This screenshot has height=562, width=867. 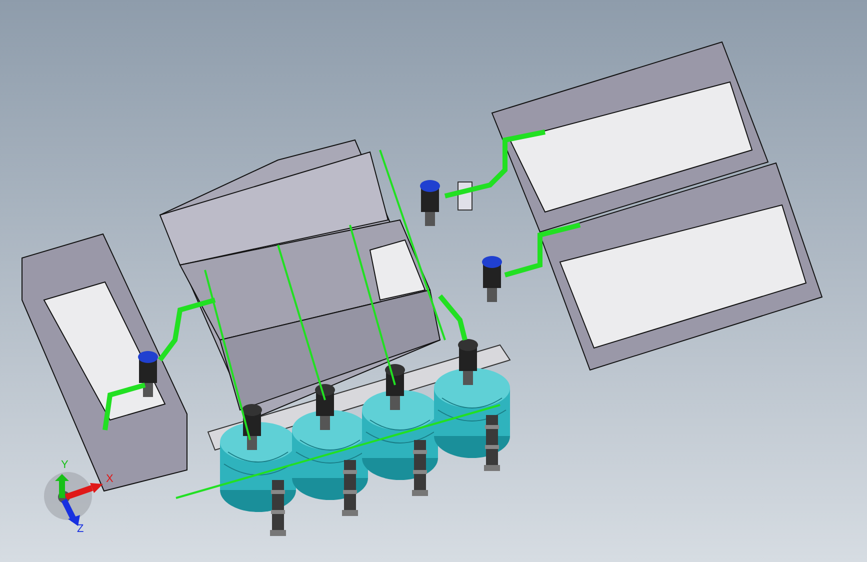 What do you see at coordinates (68, 496) in the screenshot?
I see `coordinate-triad-drawing` at bounding box center [68, 496].